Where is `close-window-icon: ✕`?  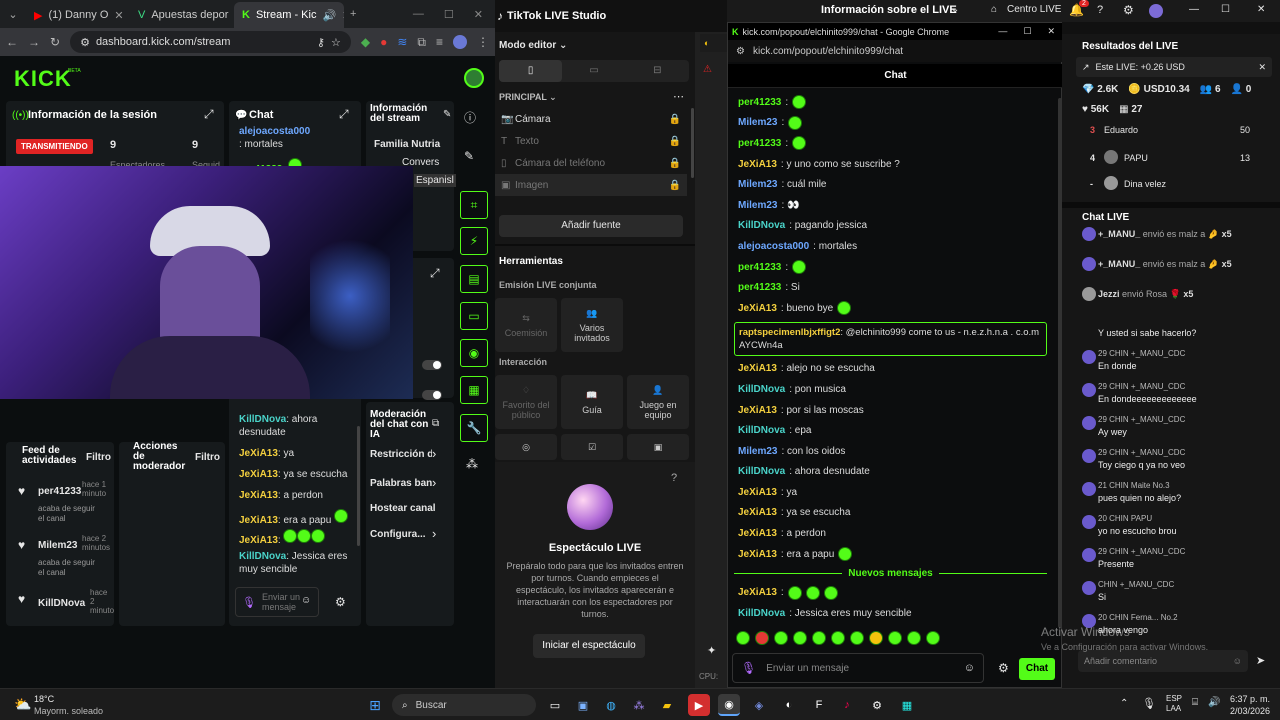 close-window-icon: ✕ is located at coordinates (478, 14).